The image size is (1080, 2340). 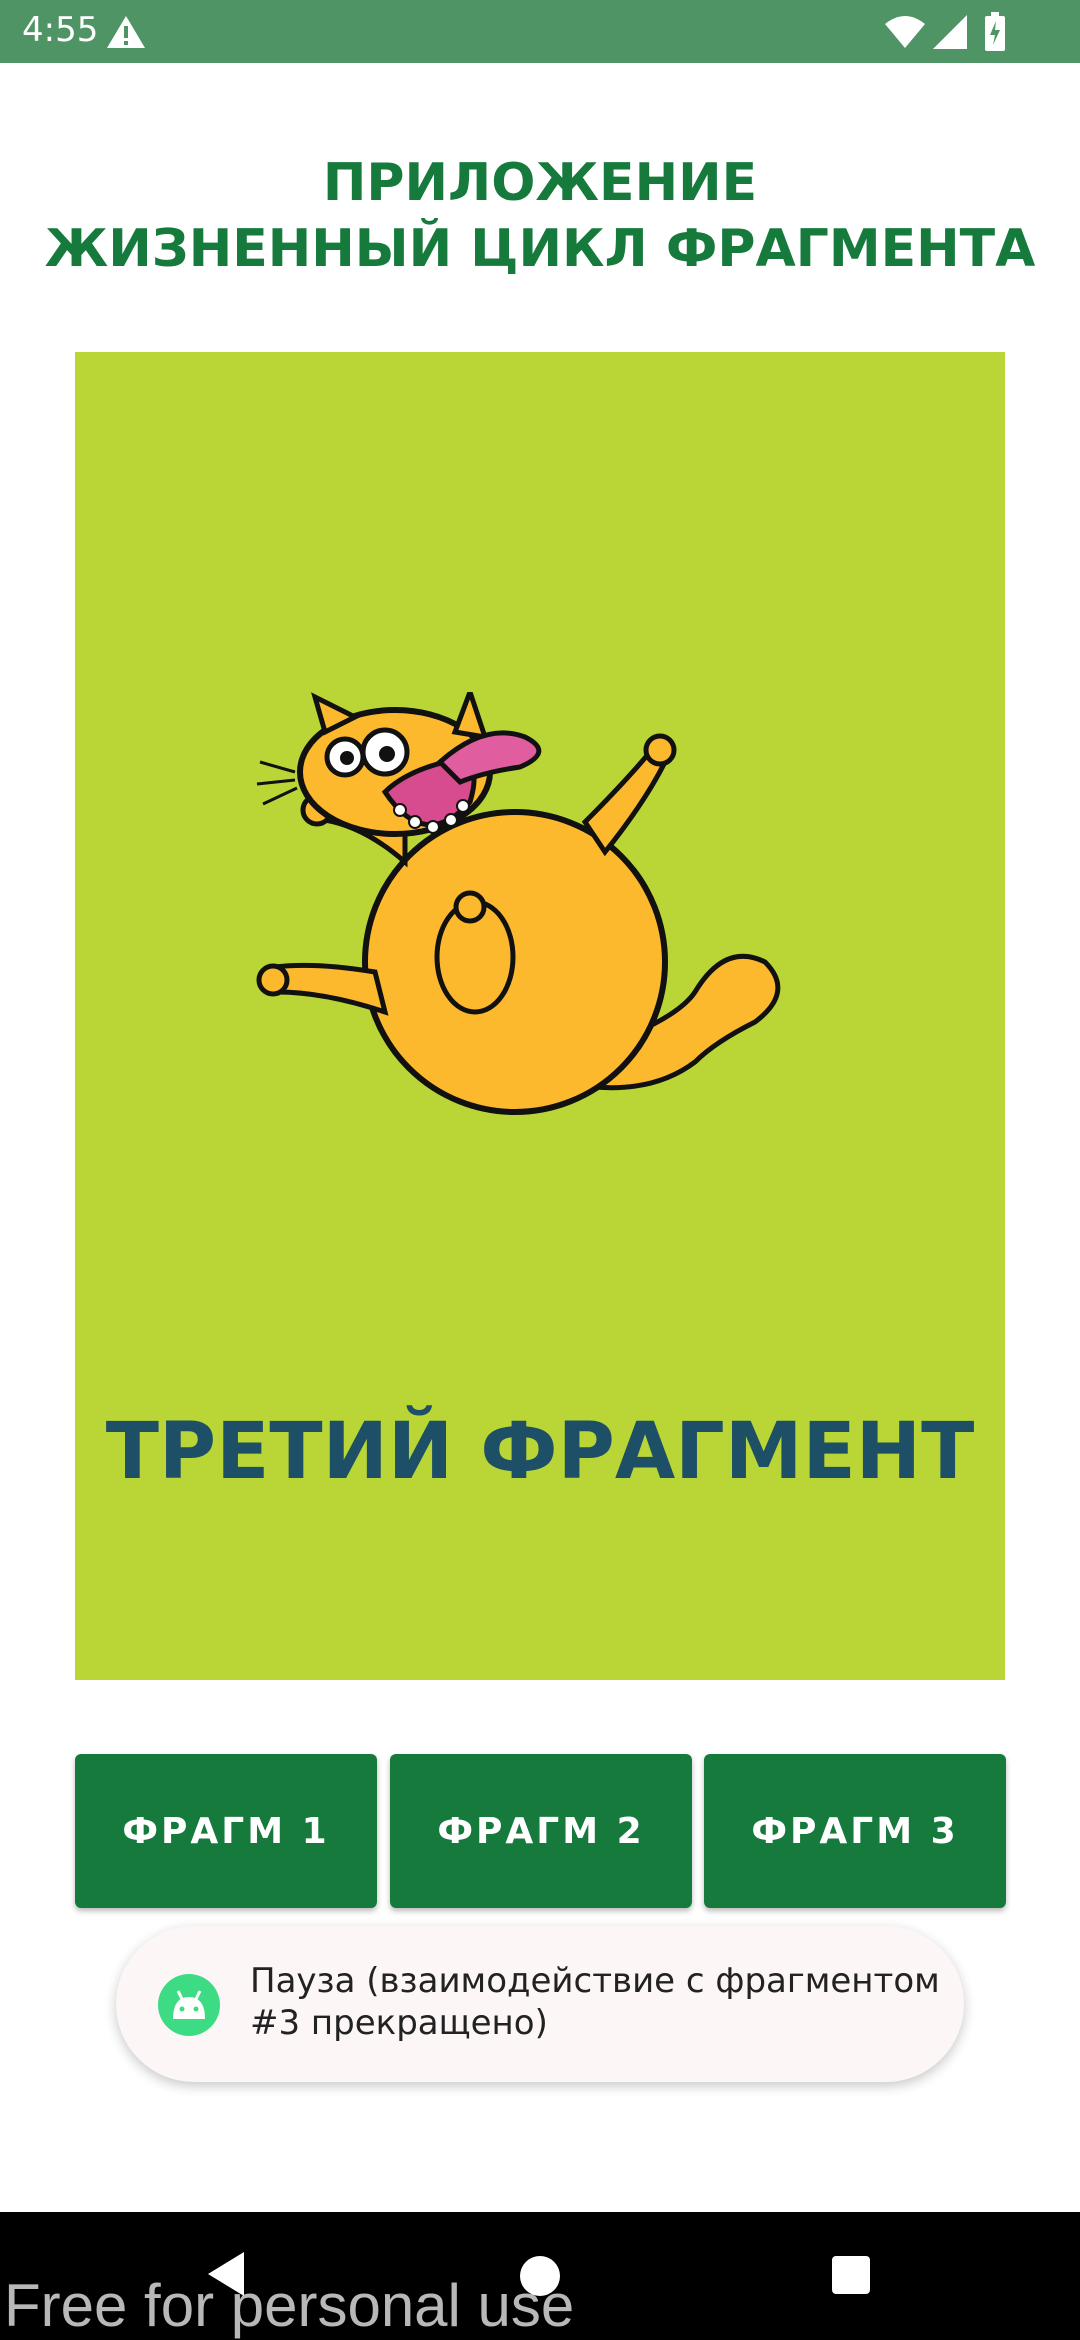 What do you see at coordinates (540, 216) in the screenshot?
I see `app-title: ПРИЛОЖЕНИЕ ЖИЗНЕННЫЙ ЦИКЛ ФРАГМЕНТА` at bounding box center [540, 216].